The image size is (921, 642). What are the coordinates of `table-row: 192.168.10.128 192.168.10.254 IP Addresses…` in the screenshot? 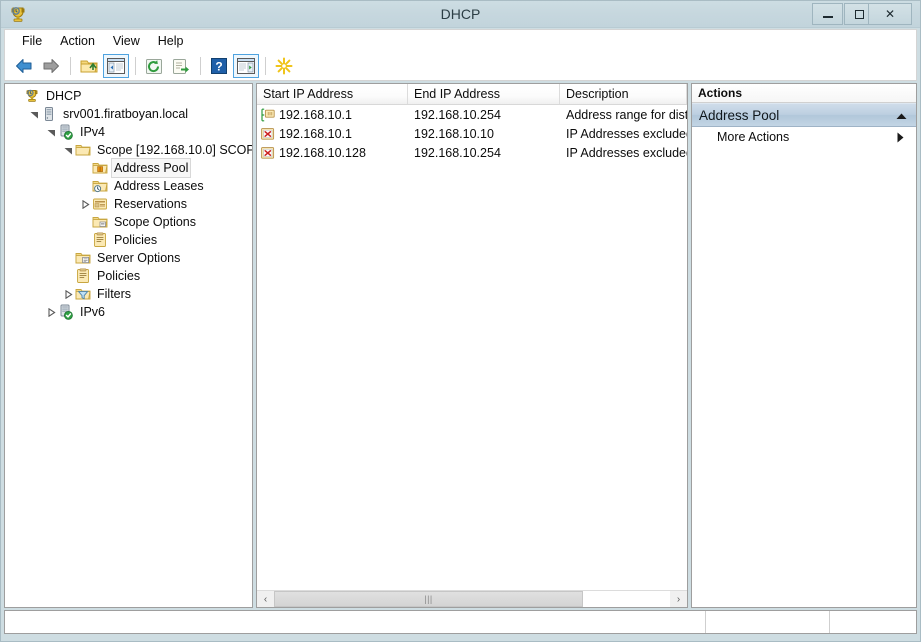 It's located at (472, 152).